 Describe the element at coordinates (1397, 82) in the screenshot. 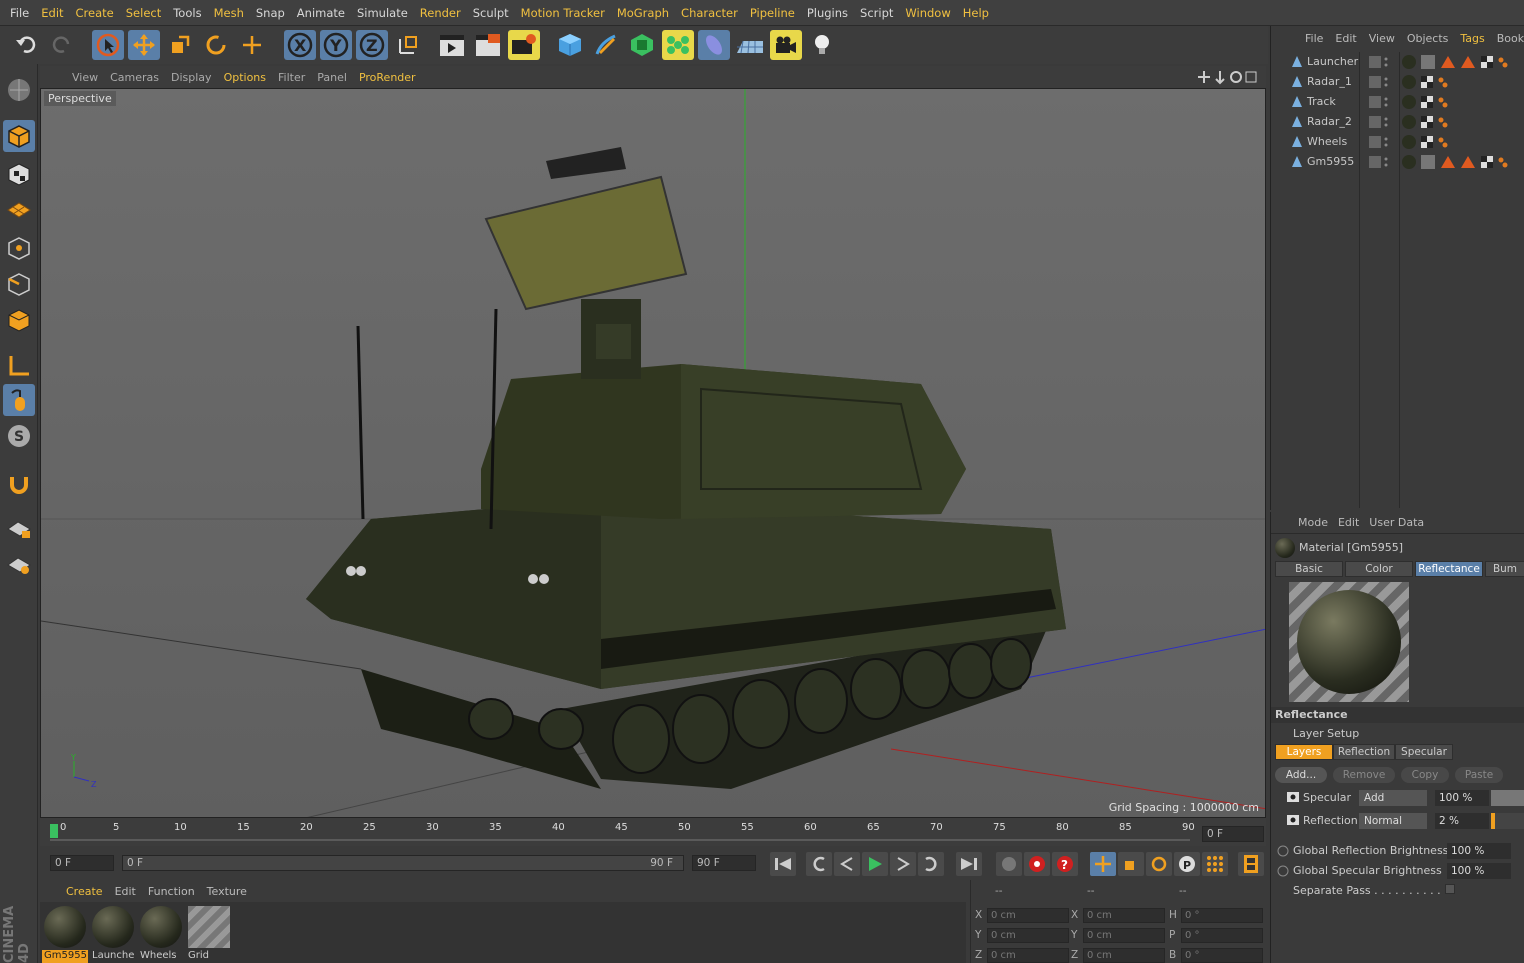

I see `object-row-radar-1: Radar_1` at that location.